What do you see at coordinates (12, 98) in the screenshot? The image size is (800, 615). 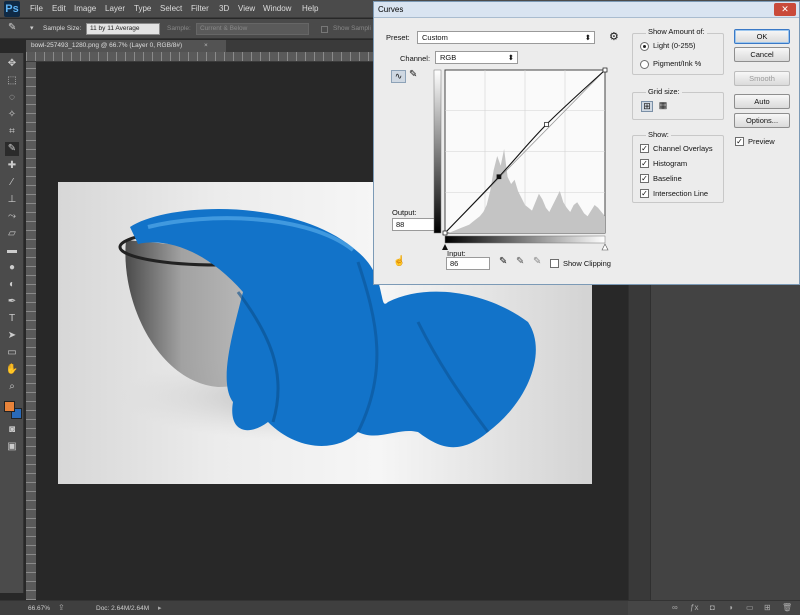 I see `lasso-tool-icon: ◌` at bounding box center [12, 98].